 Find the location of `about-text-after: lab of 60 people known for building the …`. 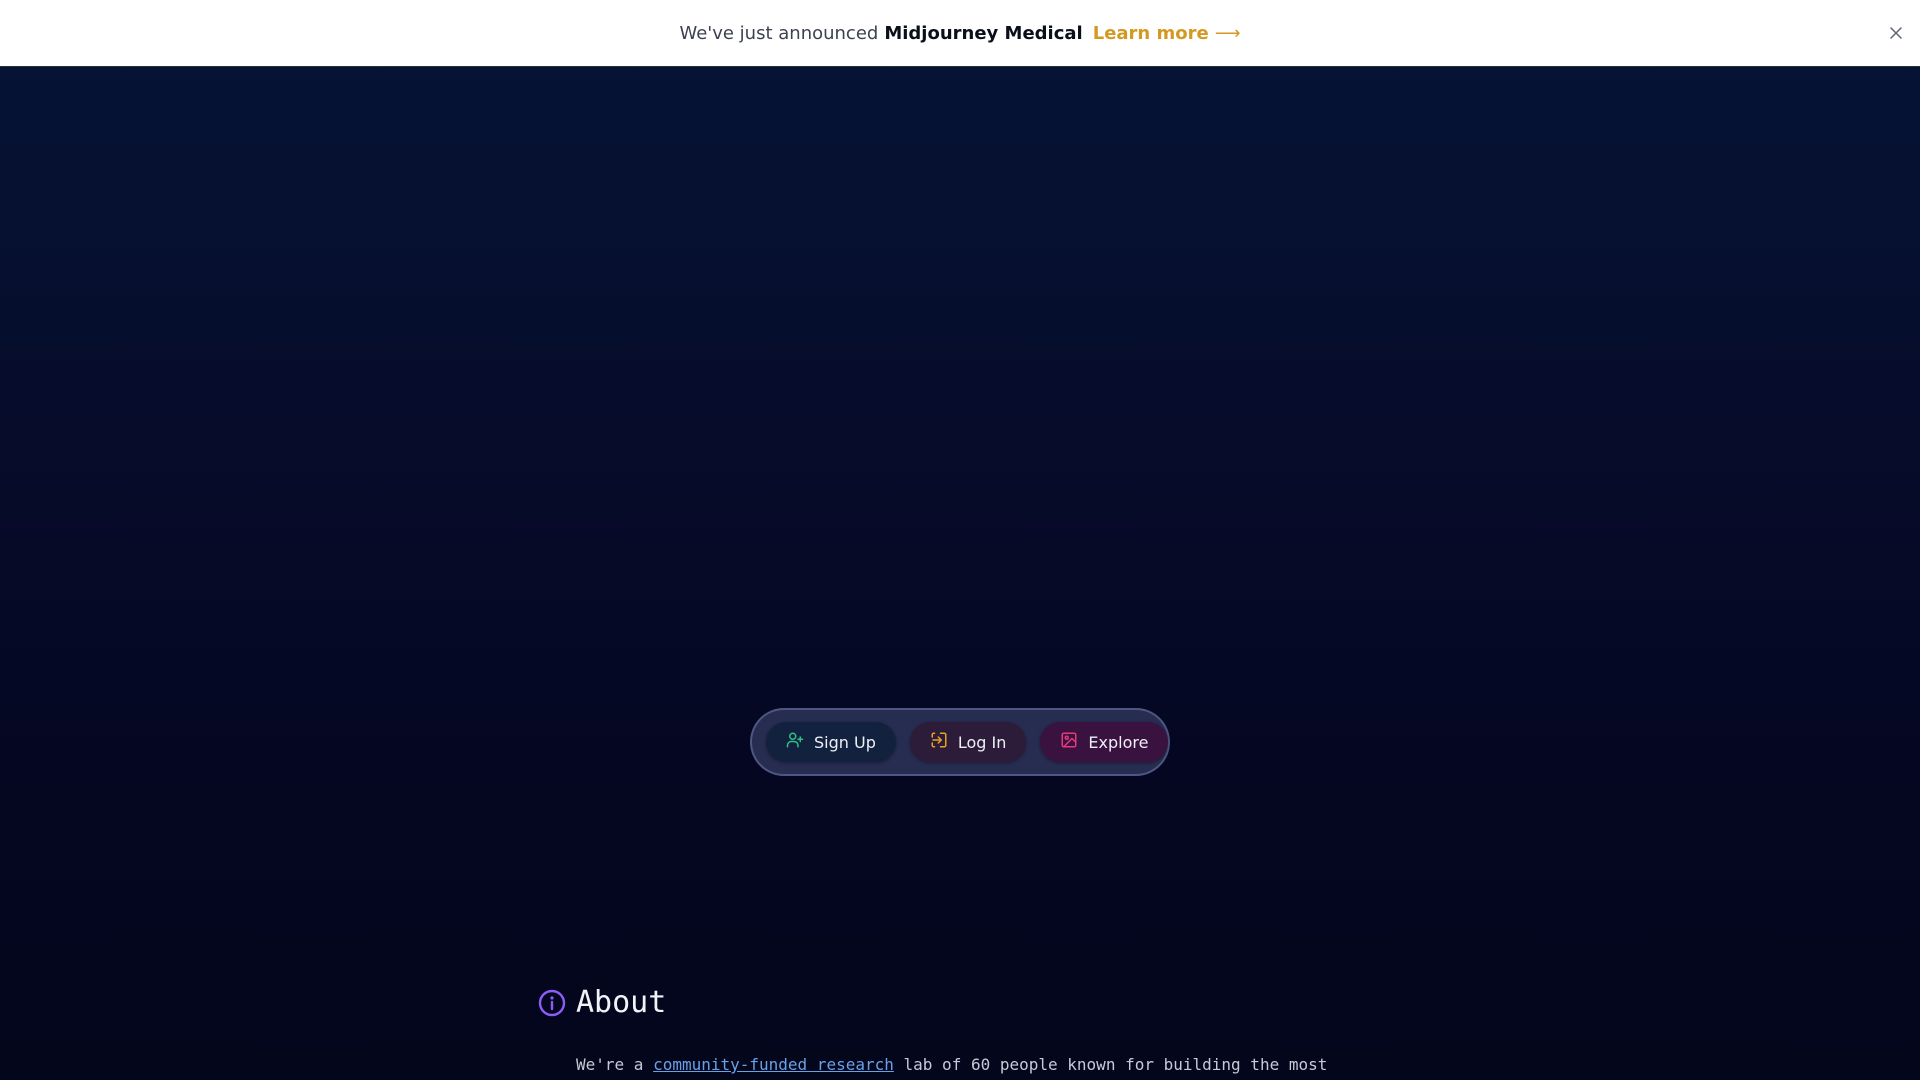

about-text-after: lab of 60 people known for building the … is located at coordinates (1110, 1064).